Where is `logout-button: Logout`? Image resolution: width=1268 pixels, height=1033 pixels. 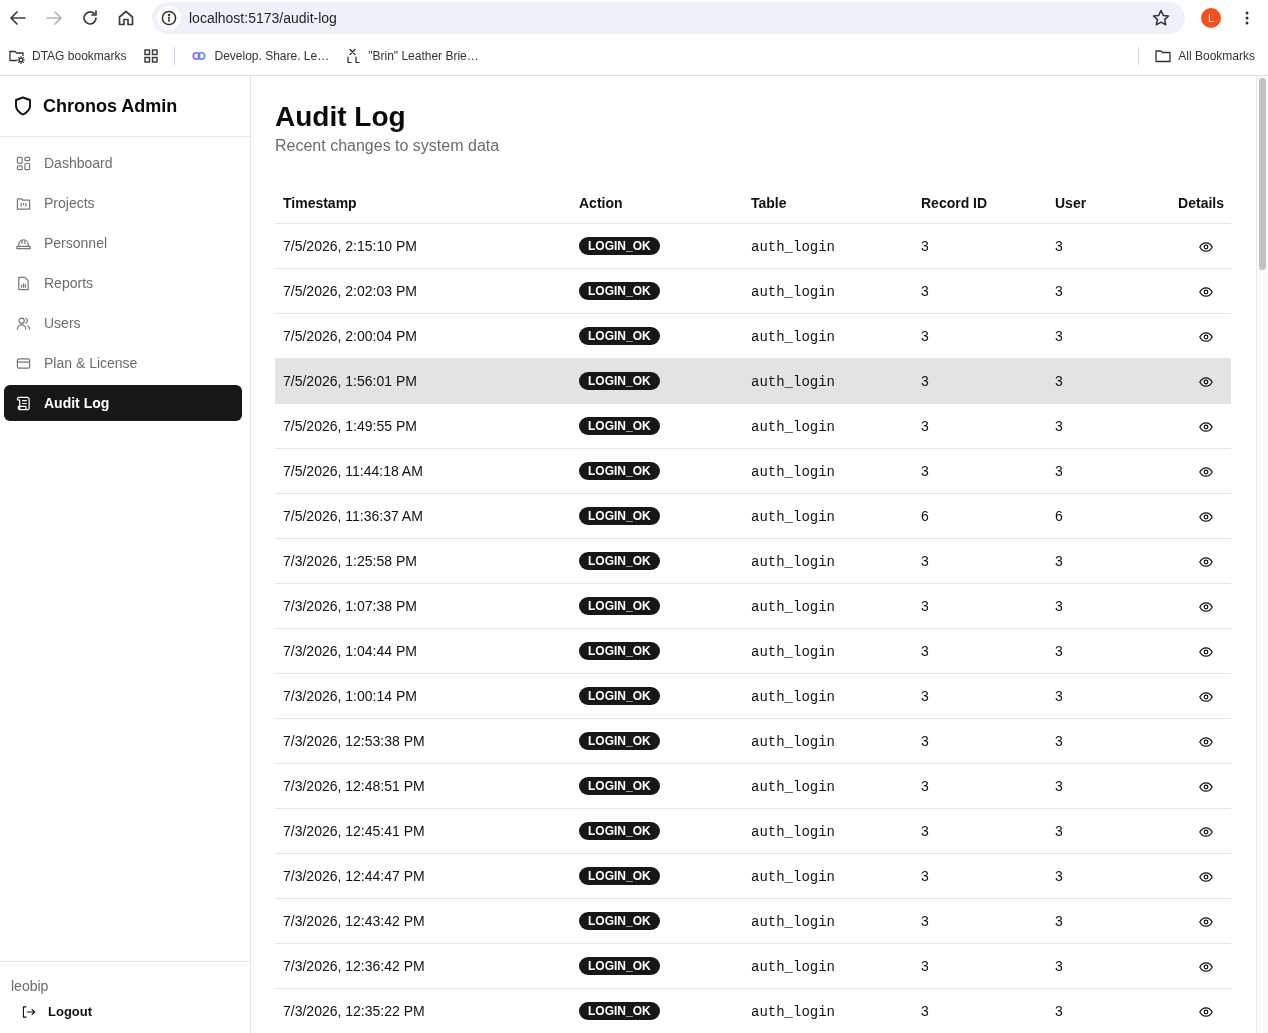 logout-button: Logout is located at coordinates (52, 1011).